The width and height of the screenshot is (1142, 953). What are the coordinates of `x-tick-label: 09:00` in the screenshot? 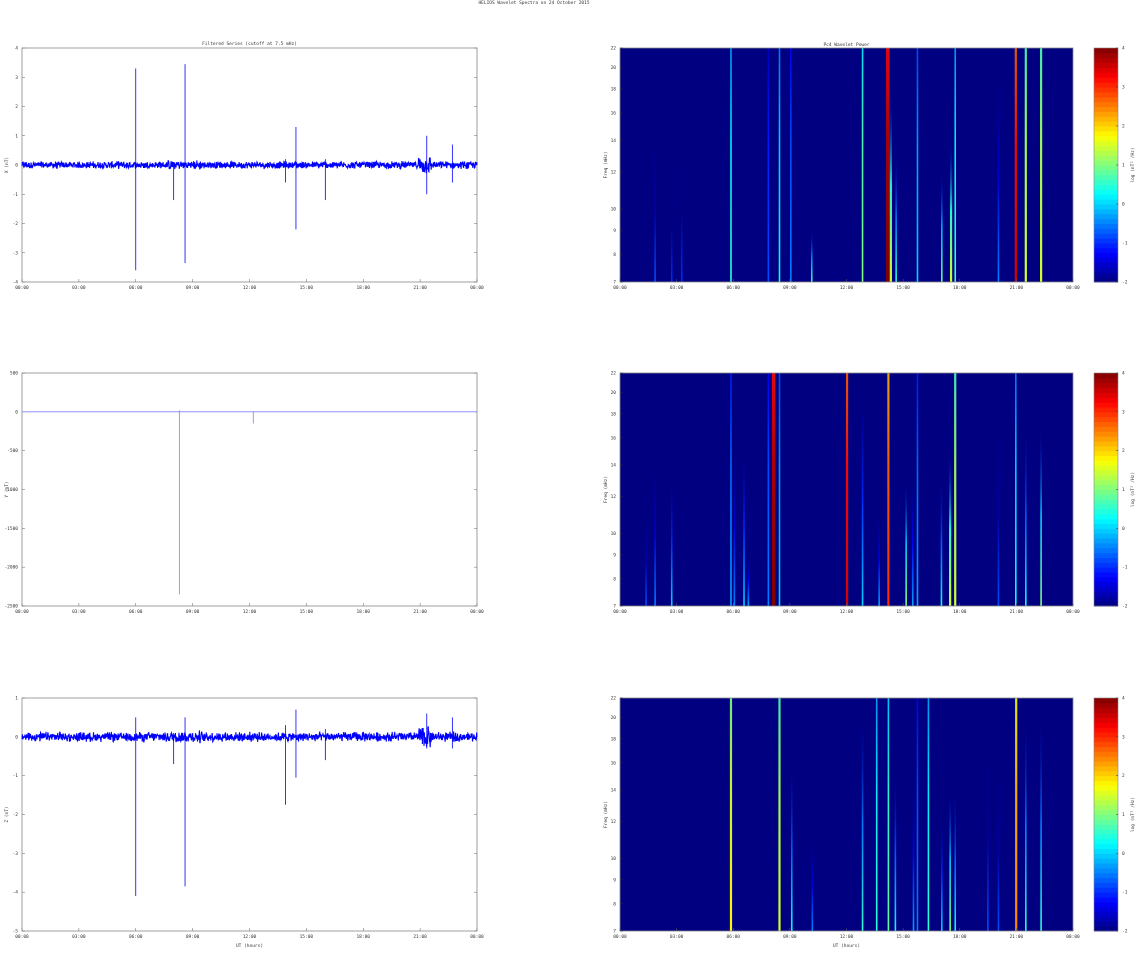 It's located at (790, 937).